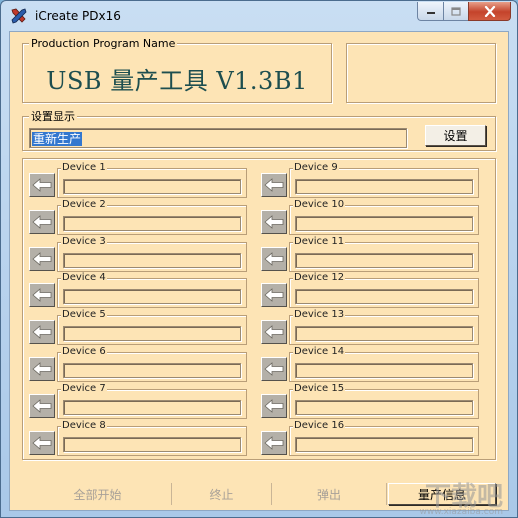 This screenshot has height=518, width=518. I want to click on setting-display-group: 设置显示 重新生产 设置, so click(259, 130).